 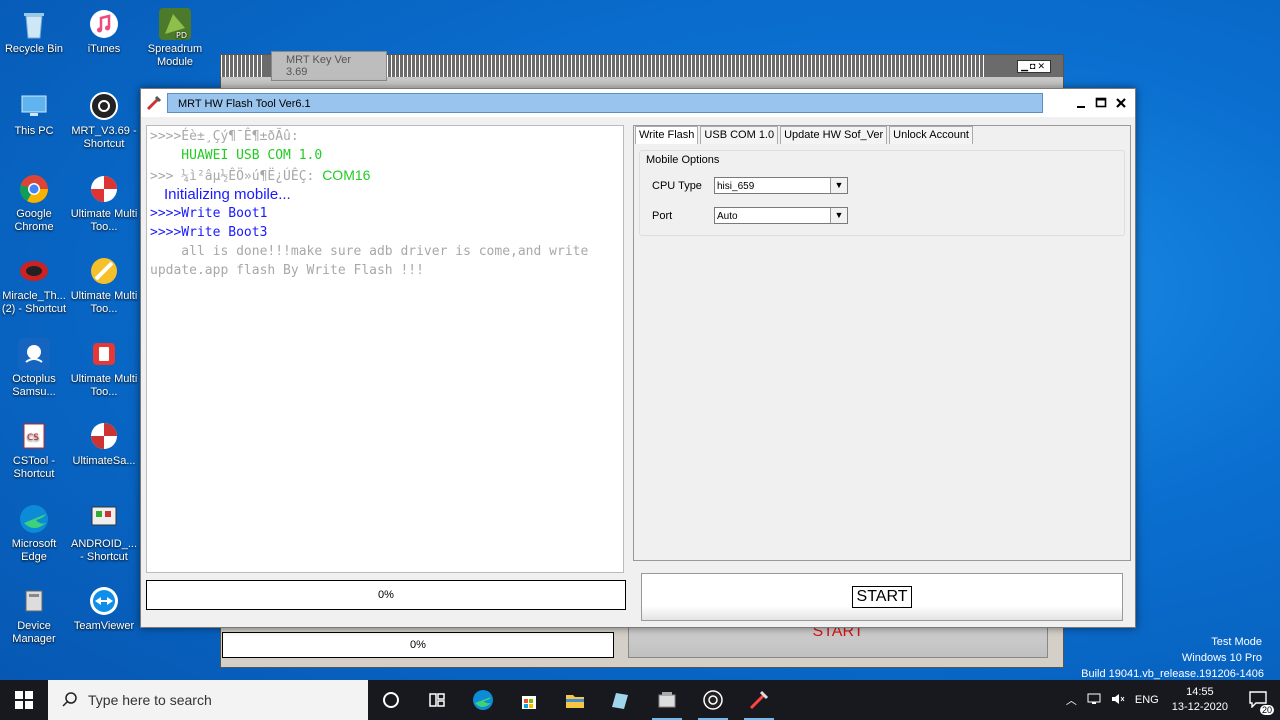 What do you see at coordinates (34, 436) in the screenshot?
I see `cstool-icon: CS` at bounding box center [34, 436].